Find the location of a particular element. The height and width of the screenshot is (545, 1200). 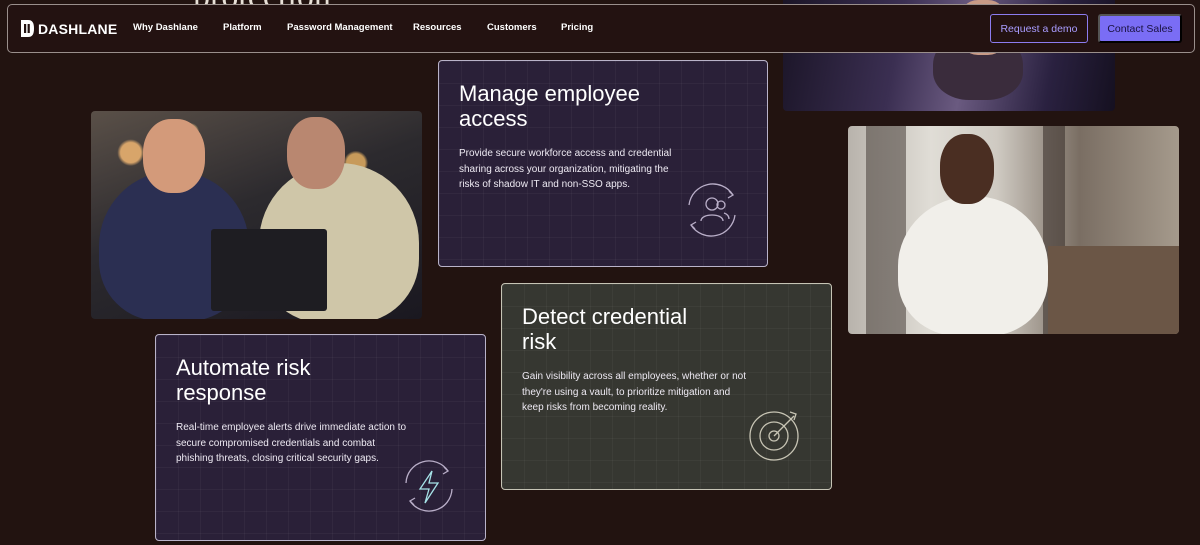

card-title: Manage employee access is located at coordinates (550, 106).